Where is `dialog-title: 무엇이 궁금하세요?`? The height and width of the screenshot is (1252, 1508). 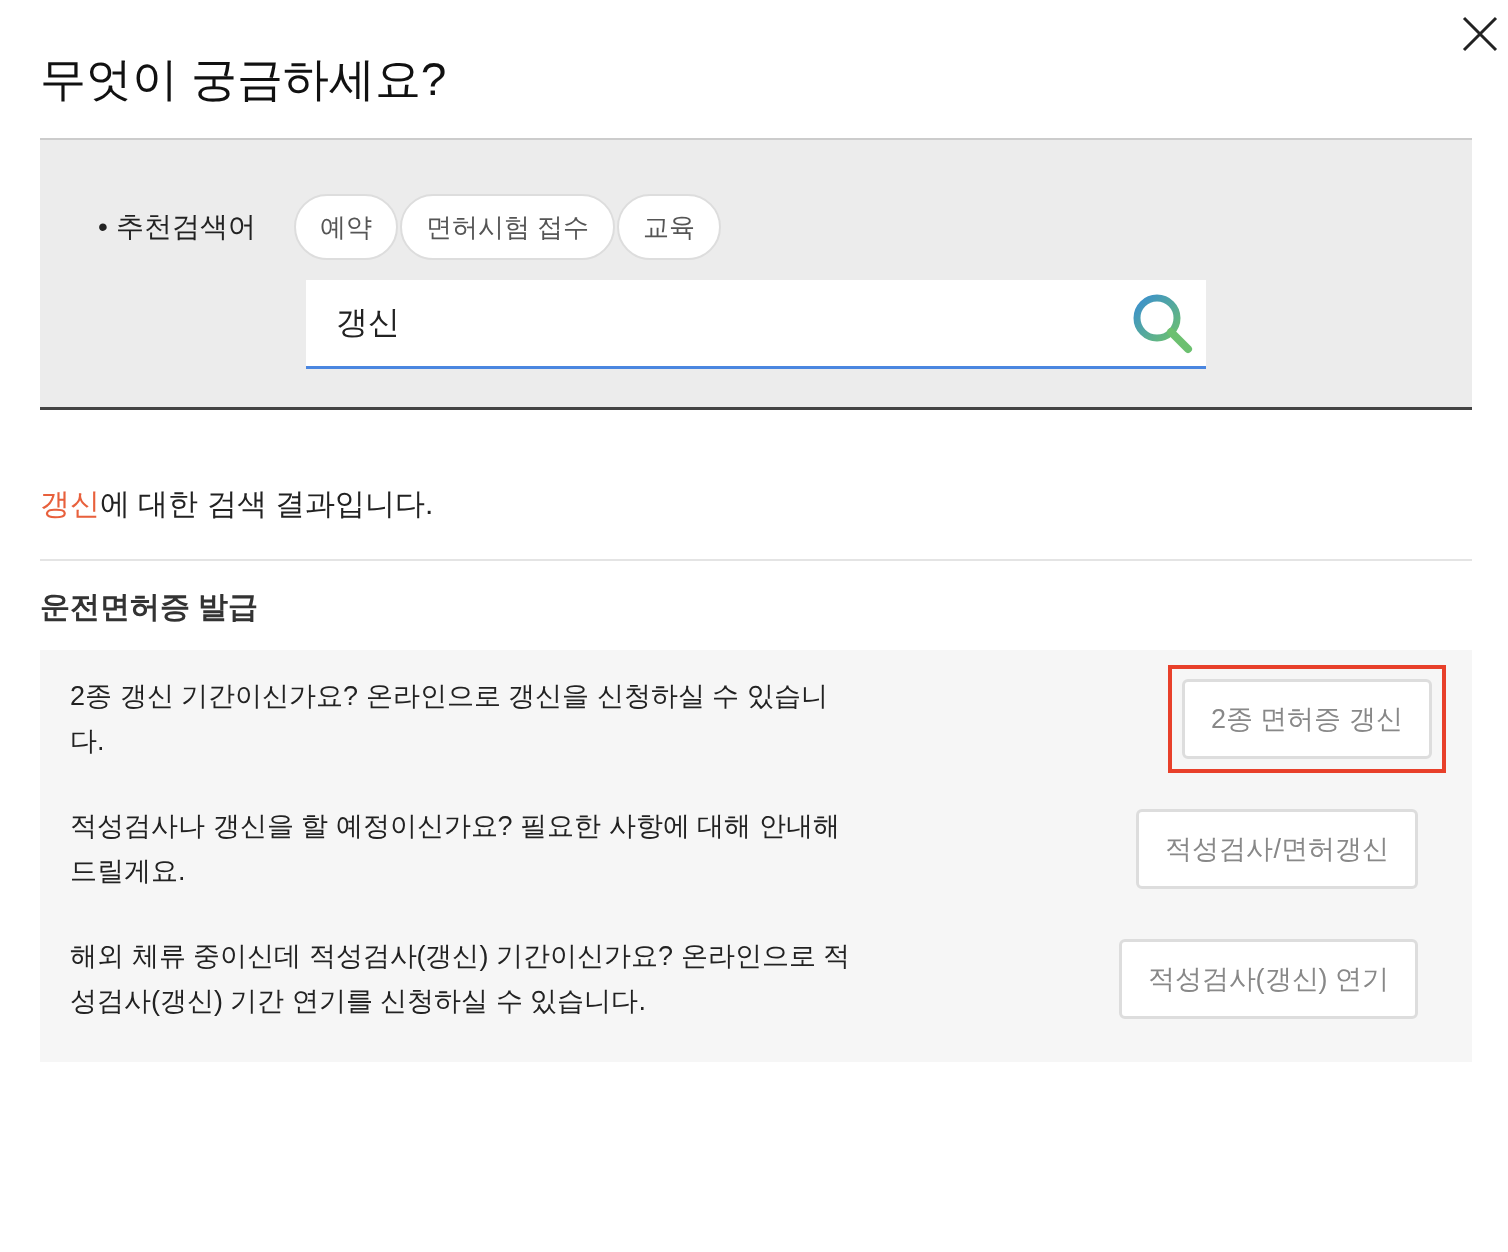
dialog-title: 무엇이 궁금하세요? is located at coordinates (244, 79).